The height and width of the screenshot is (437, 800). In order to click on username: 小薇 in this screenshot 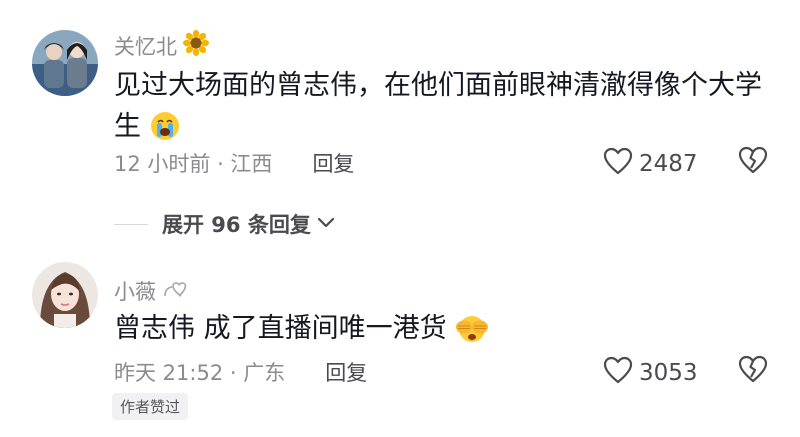, I will do `click(154, 291)`.